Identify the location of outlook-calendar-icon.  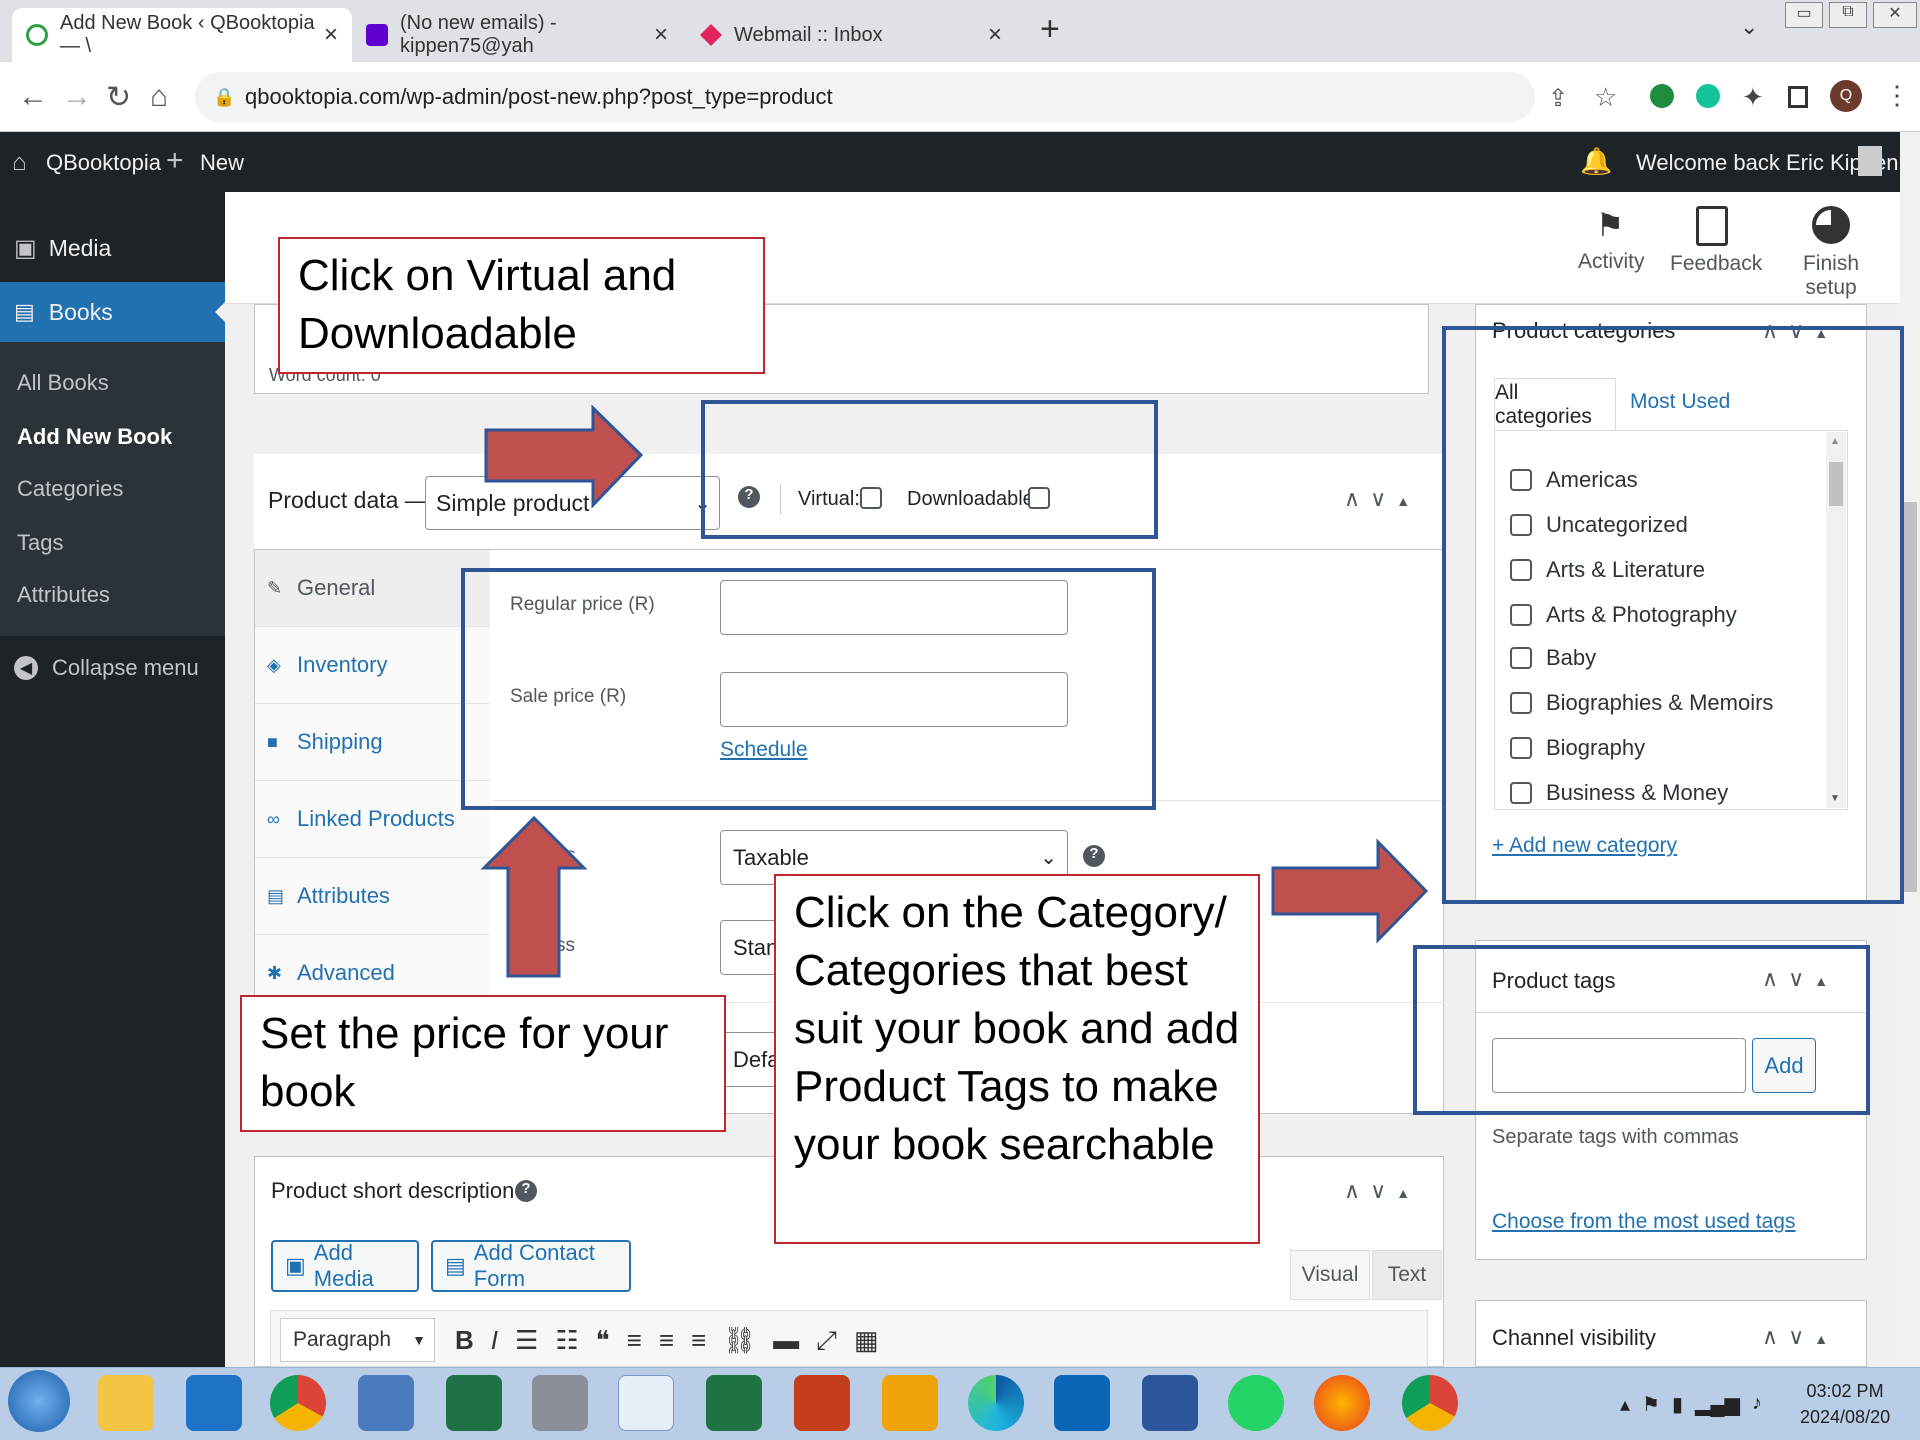
(910, 1403).